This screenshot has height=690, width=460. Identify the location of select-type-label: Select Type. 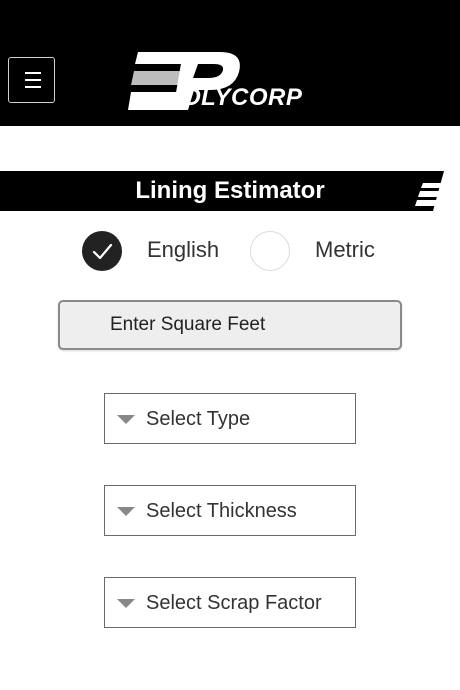
(198, 419).